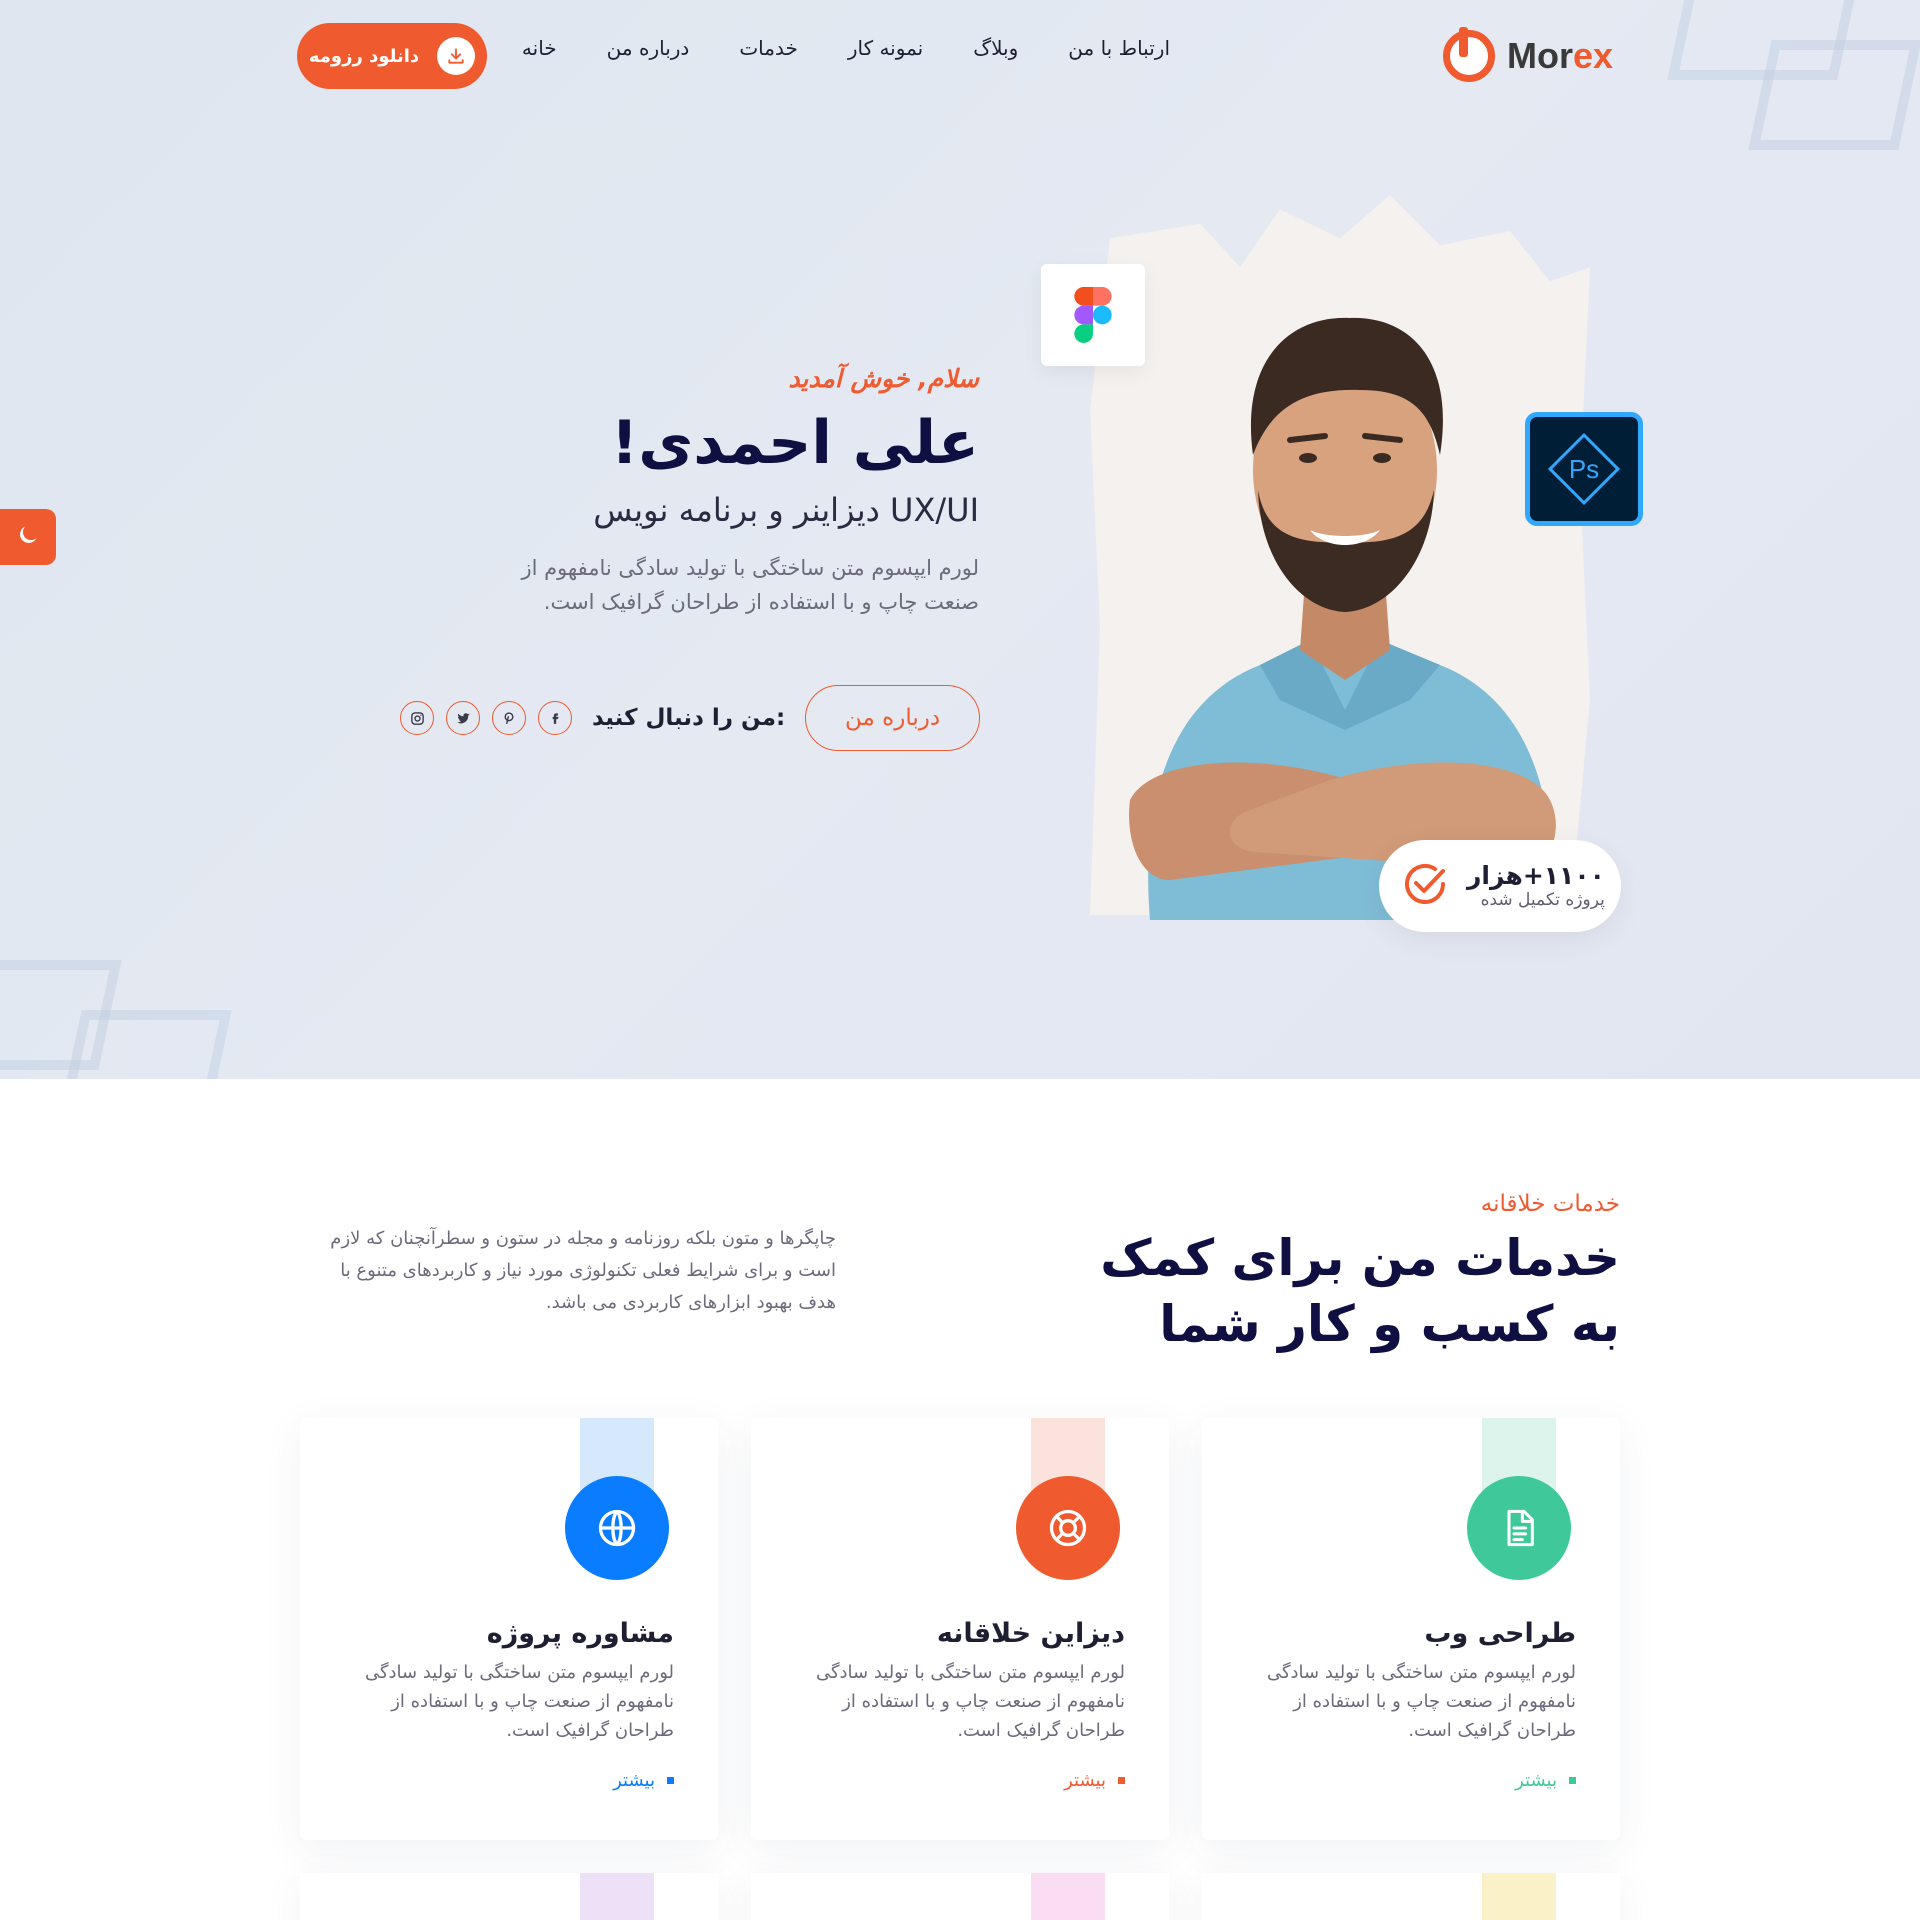 This screenshot has height=1920, width=1920. I want to click on nav-item-home: خانه, so click(539, 48).